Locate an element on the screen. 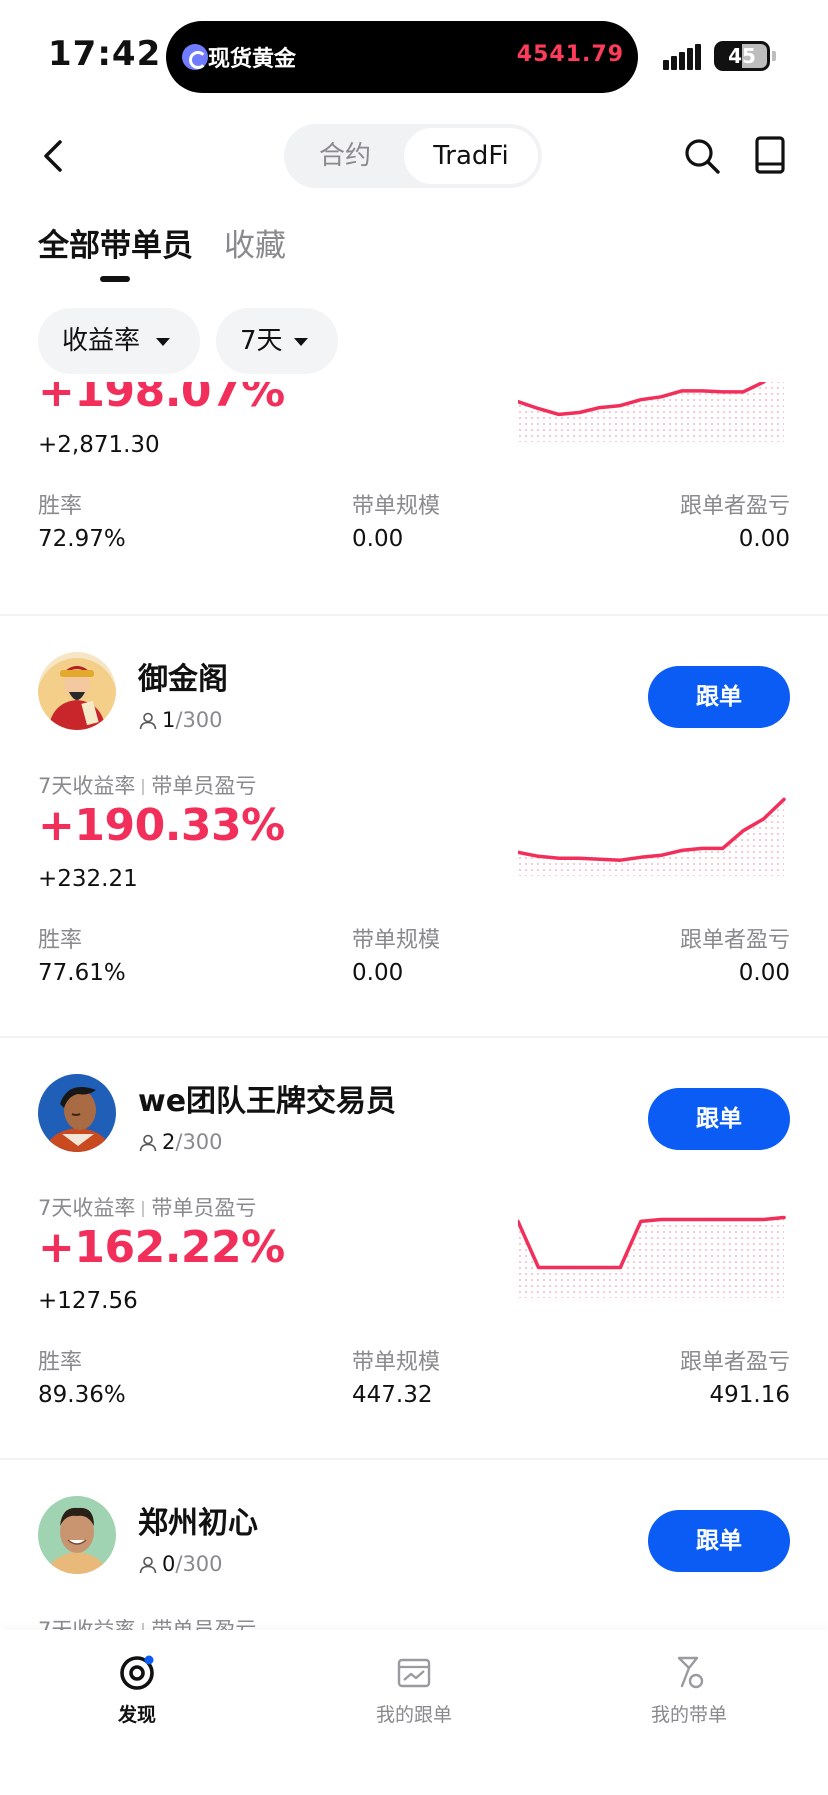 The image size is (828, 1795). tab-tradfi: TradFi is located at coordinates (471, 156).